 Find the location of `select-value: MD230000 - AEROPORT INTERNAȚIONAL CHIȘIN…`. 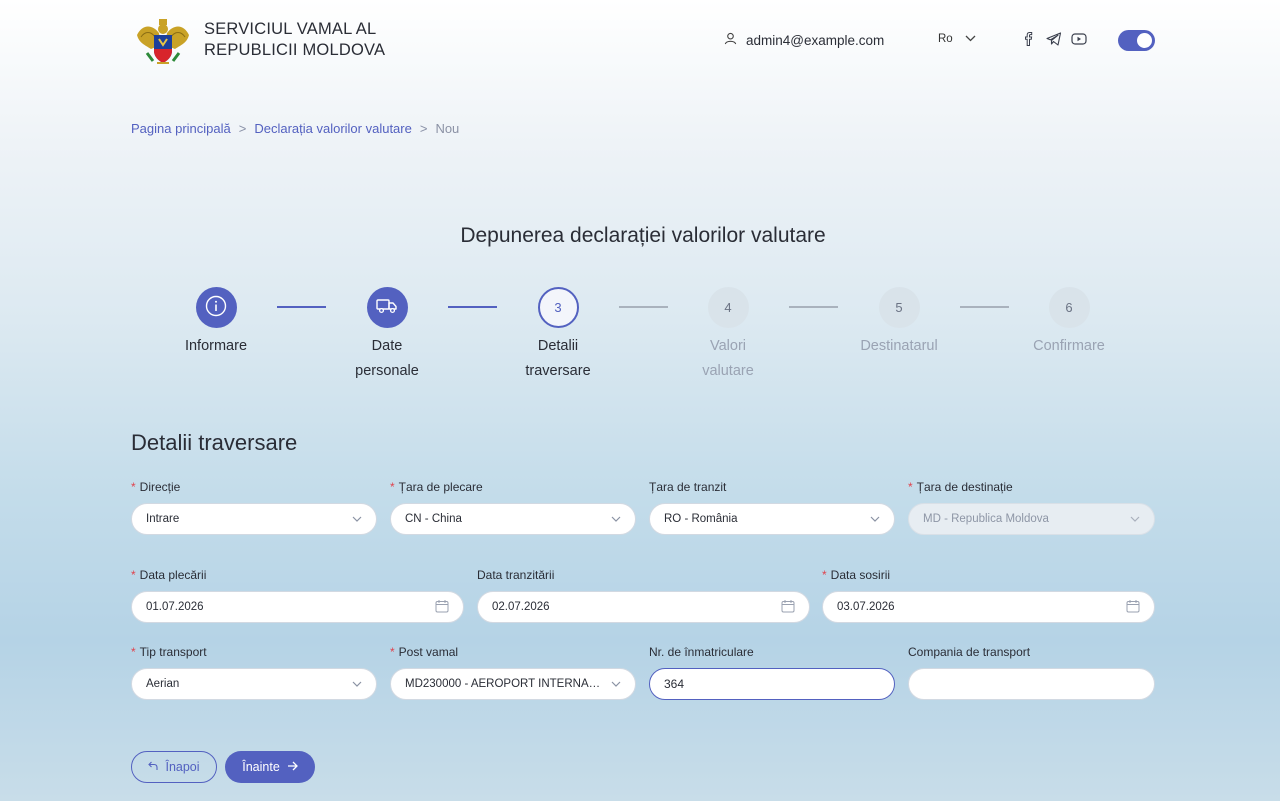

select-value: MD230000 - AEROPORT INTERNAȚIONAL CHIȘIN… is located at coordinates (504, 684).